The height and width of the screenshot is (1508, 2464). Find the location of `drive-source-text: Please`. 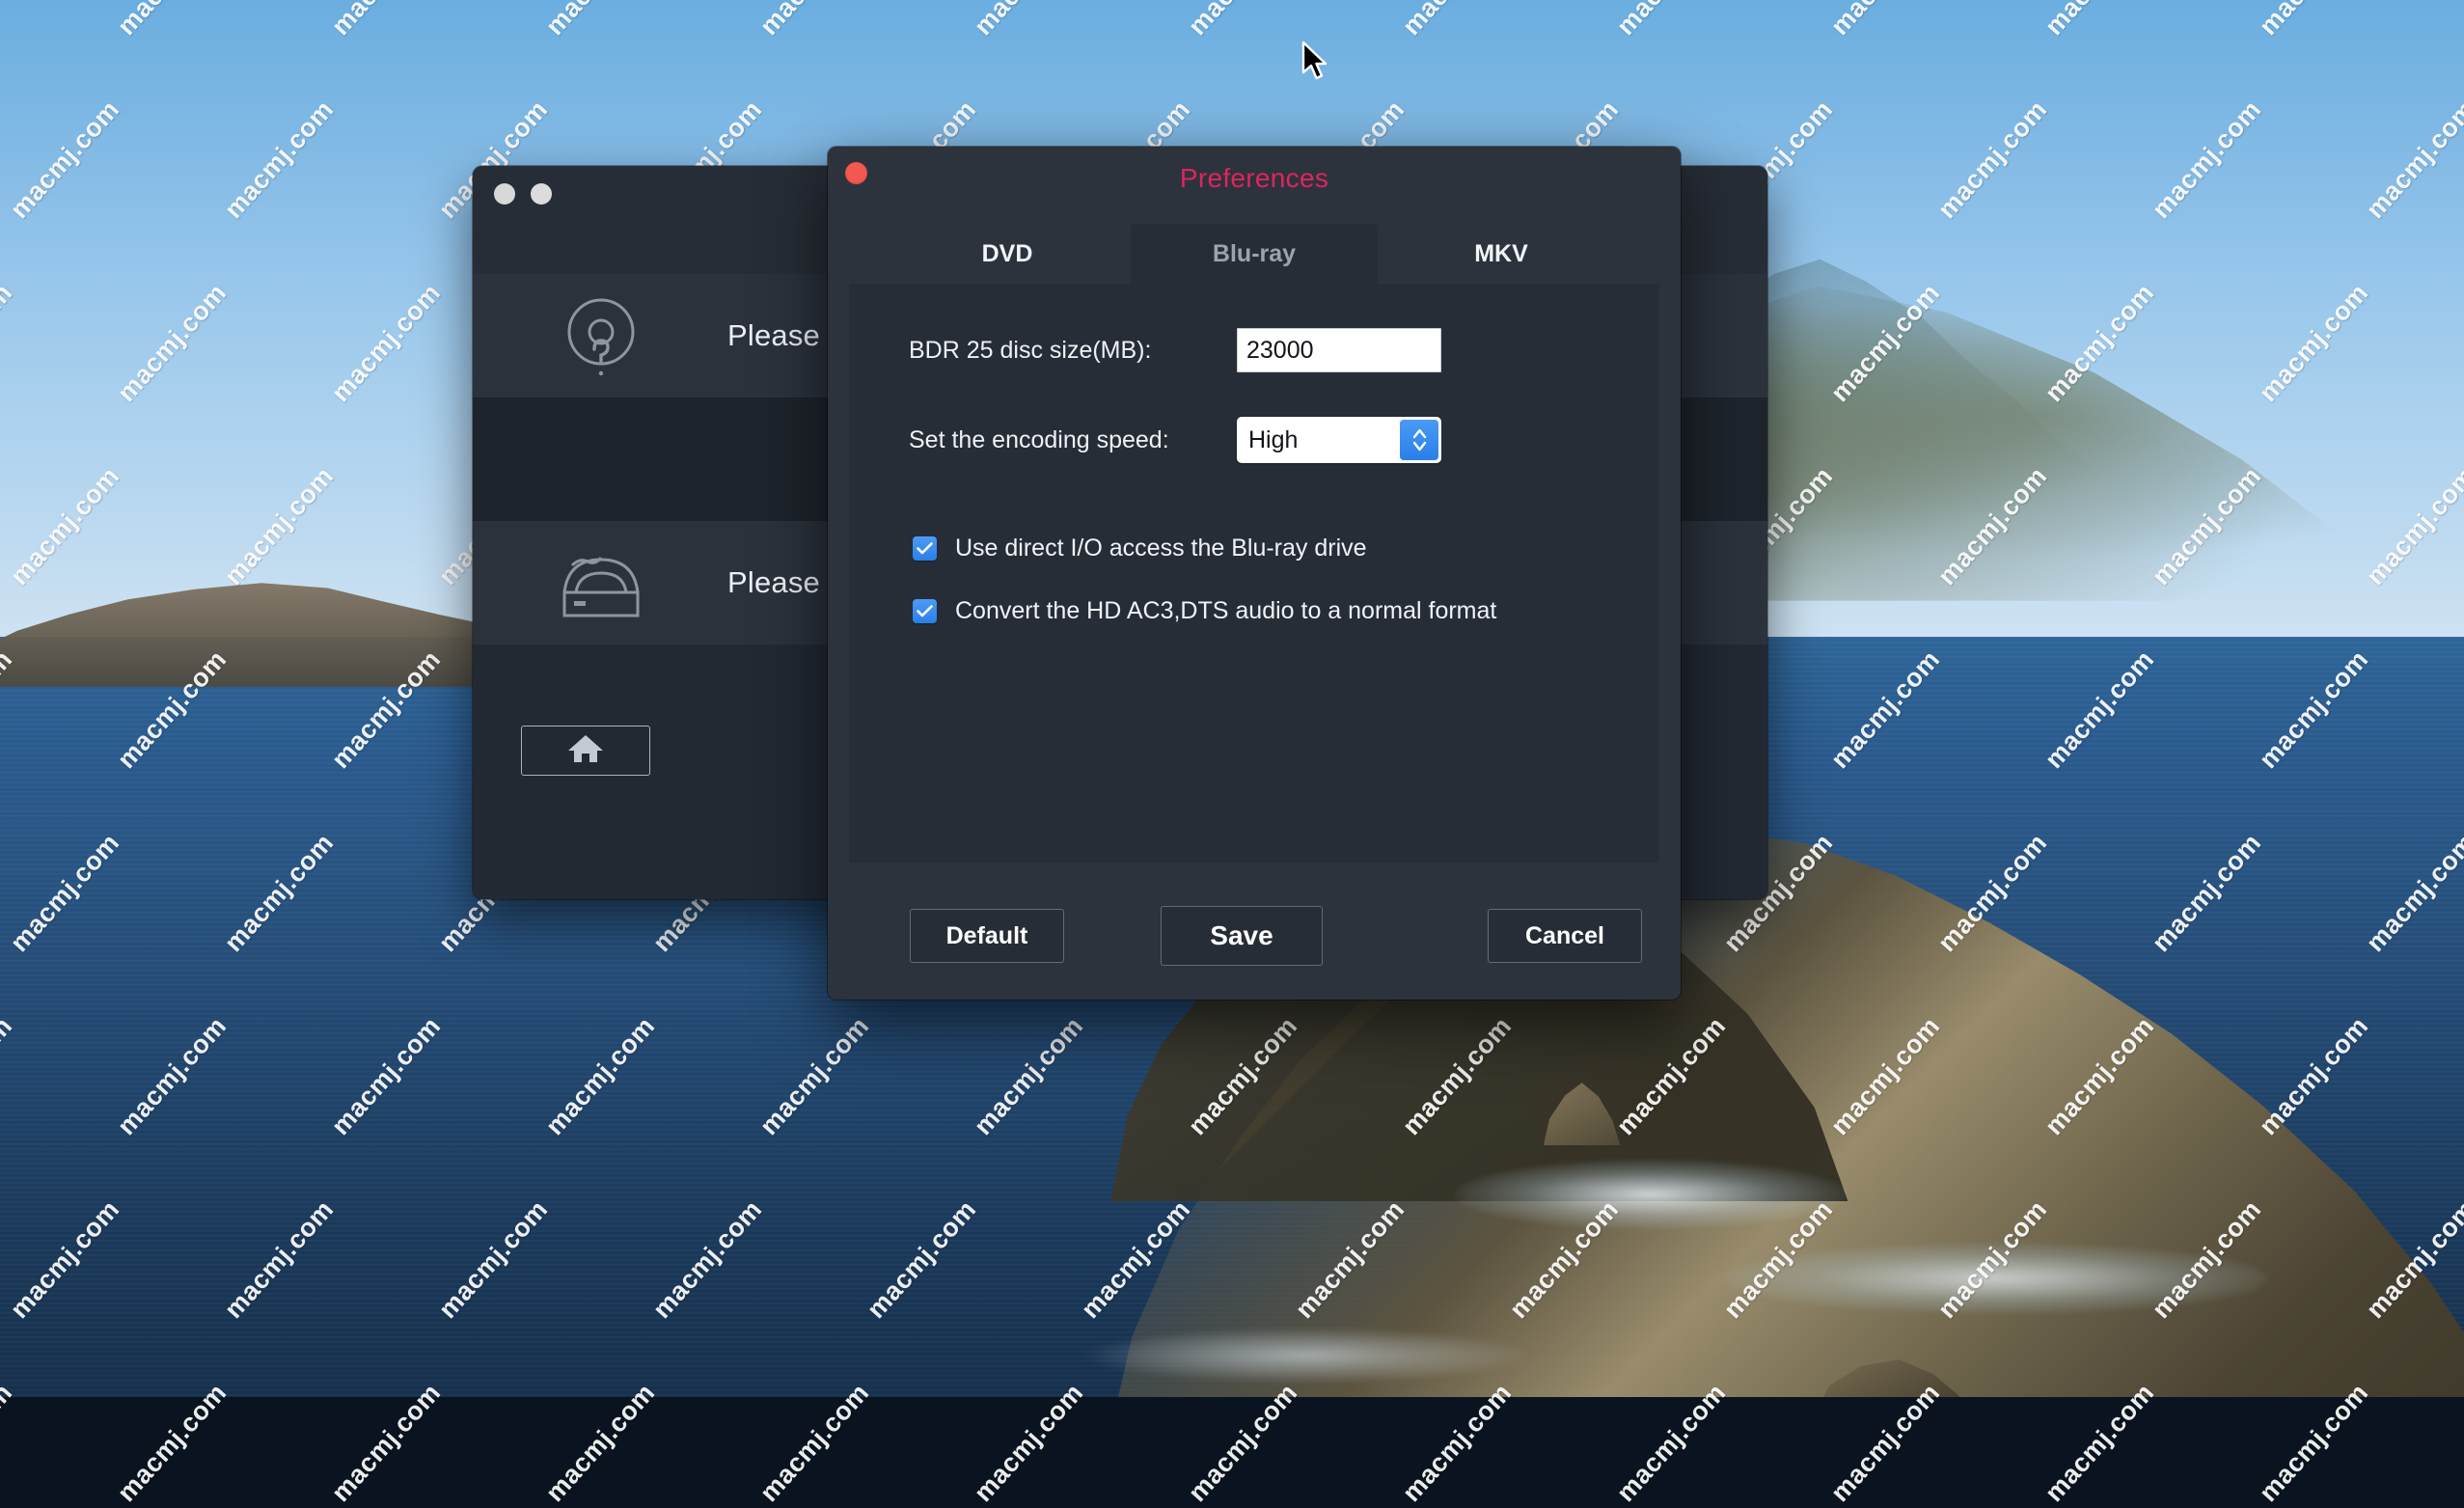

drive-source-text: Please is located at coordinates (773, 583).